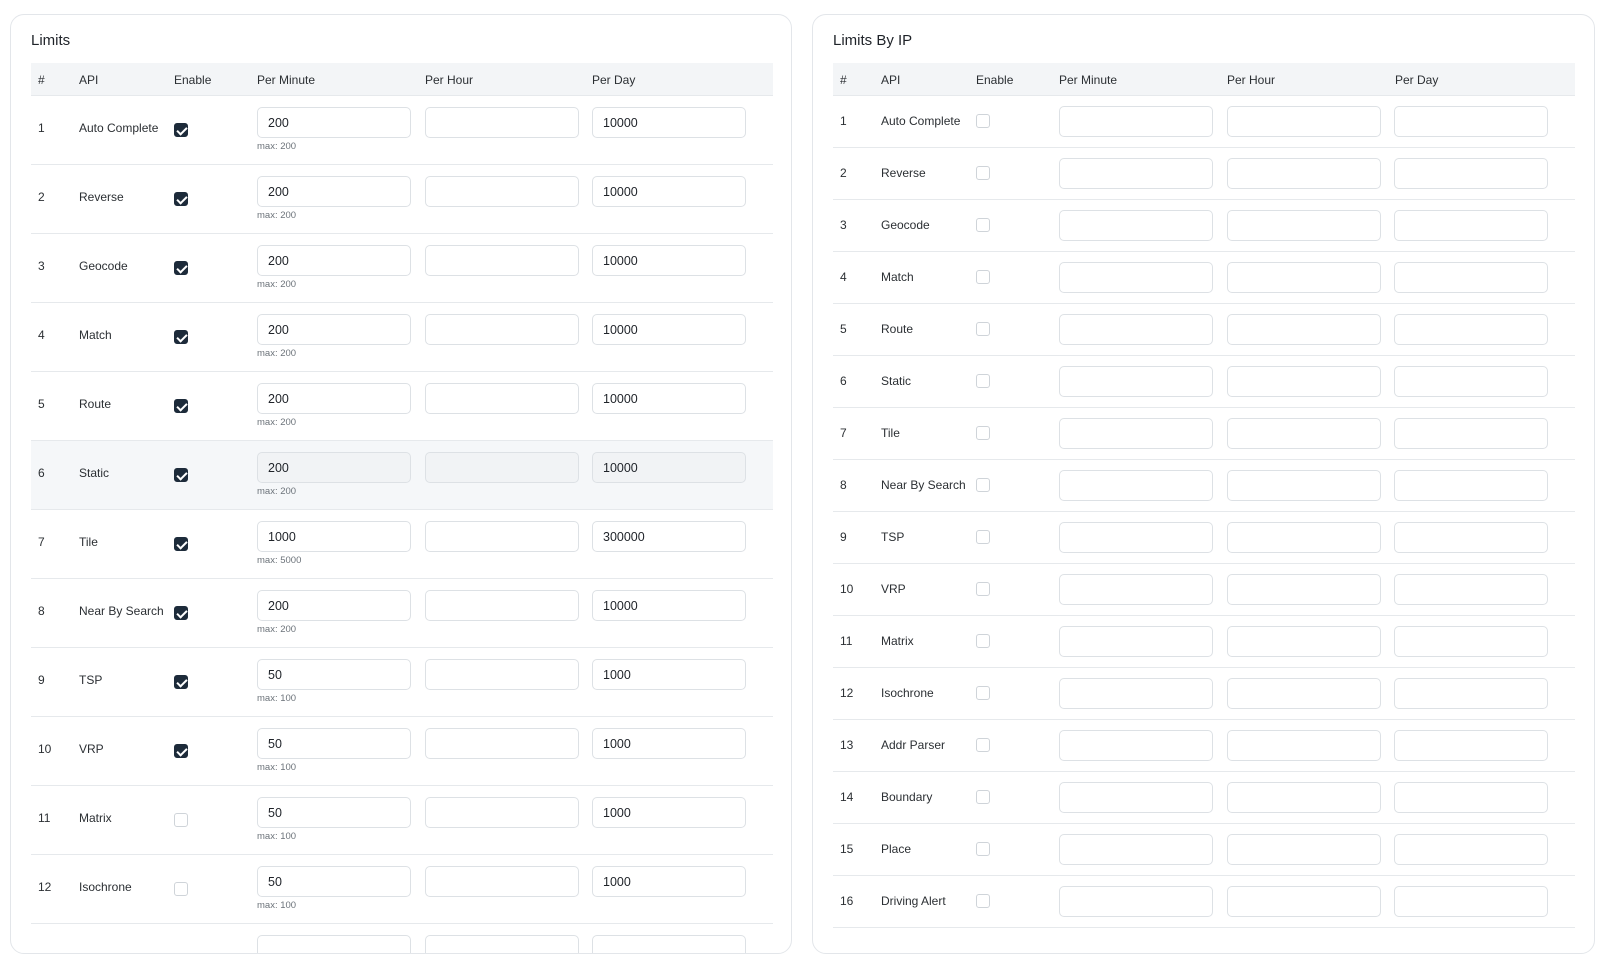 This screenshot has height=954, width=1600. I want to click on enable-checkbox-geocode, so click(181, 268).